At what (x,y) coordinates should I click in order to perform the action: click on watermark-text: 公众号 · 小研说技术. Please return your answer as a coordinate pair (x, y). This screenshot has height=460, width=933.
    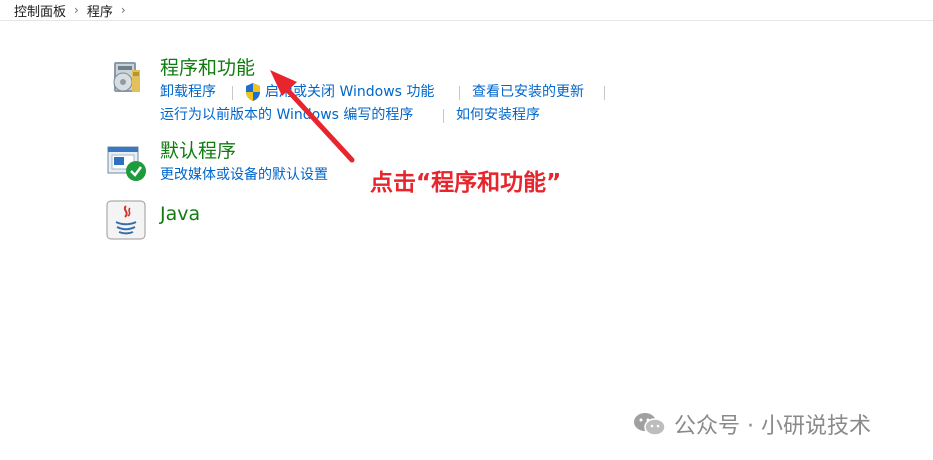
    Looking at the image, I should click on (772, 426).